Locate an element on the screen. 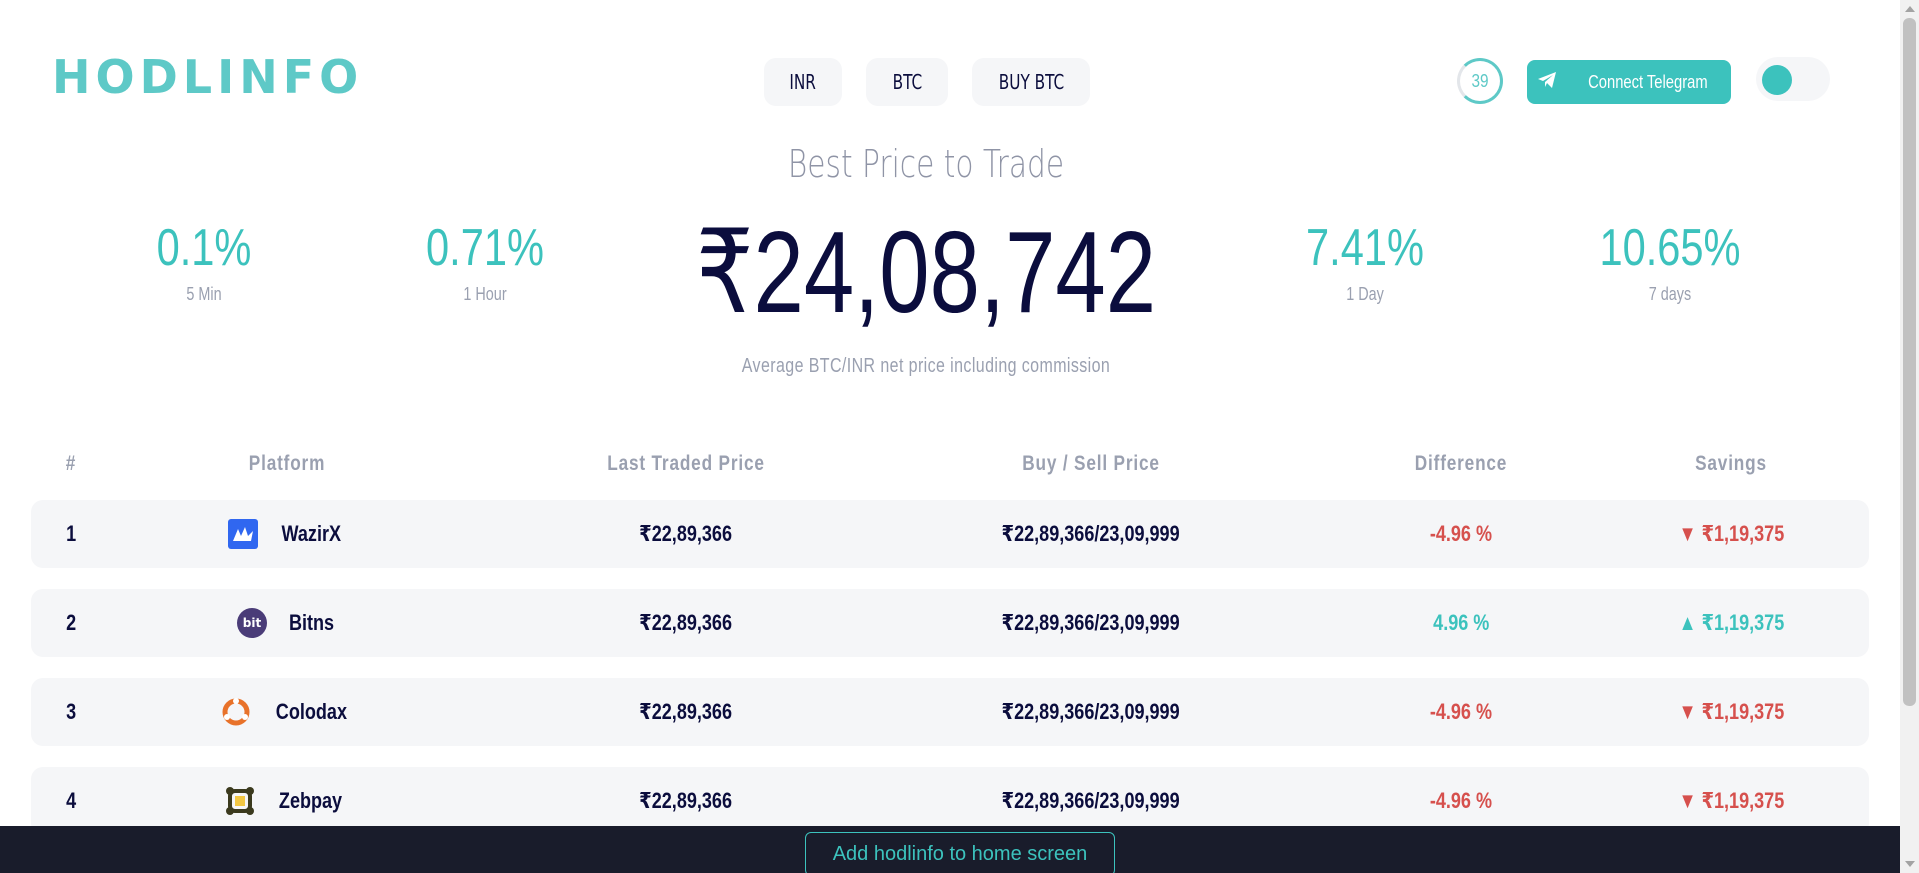 The width and height of the screenshot is (1919, 873). difference-text: 4.96 % is located at coordinates (1461, 622).